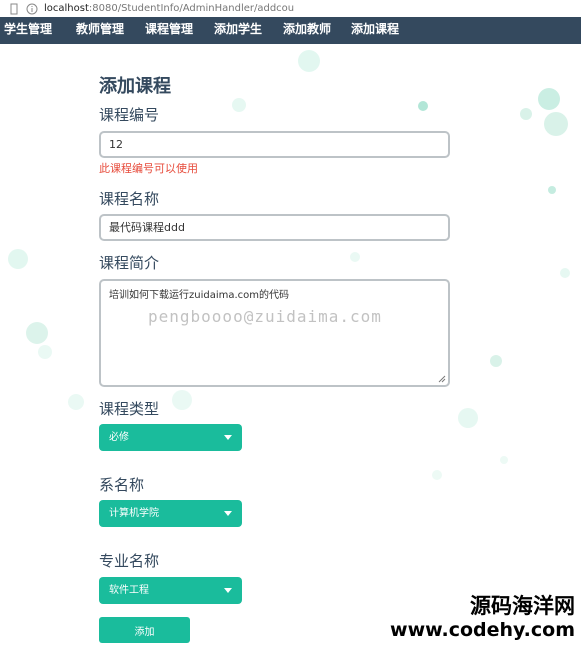  I want to click on course-type-selected: 必修, so click(119, 437).